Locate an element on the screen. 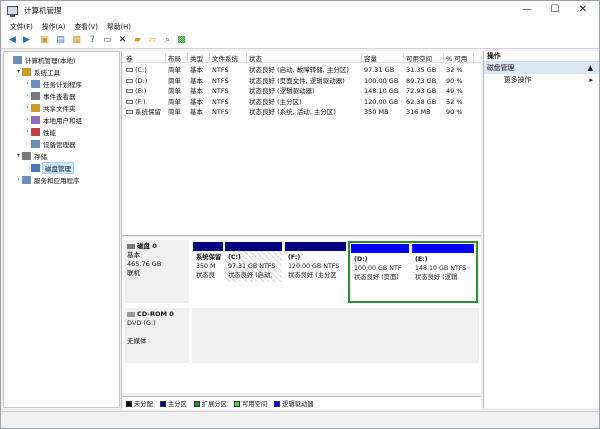  collapse-arrow-icon: ▲ is located at coordinates (590, 68).